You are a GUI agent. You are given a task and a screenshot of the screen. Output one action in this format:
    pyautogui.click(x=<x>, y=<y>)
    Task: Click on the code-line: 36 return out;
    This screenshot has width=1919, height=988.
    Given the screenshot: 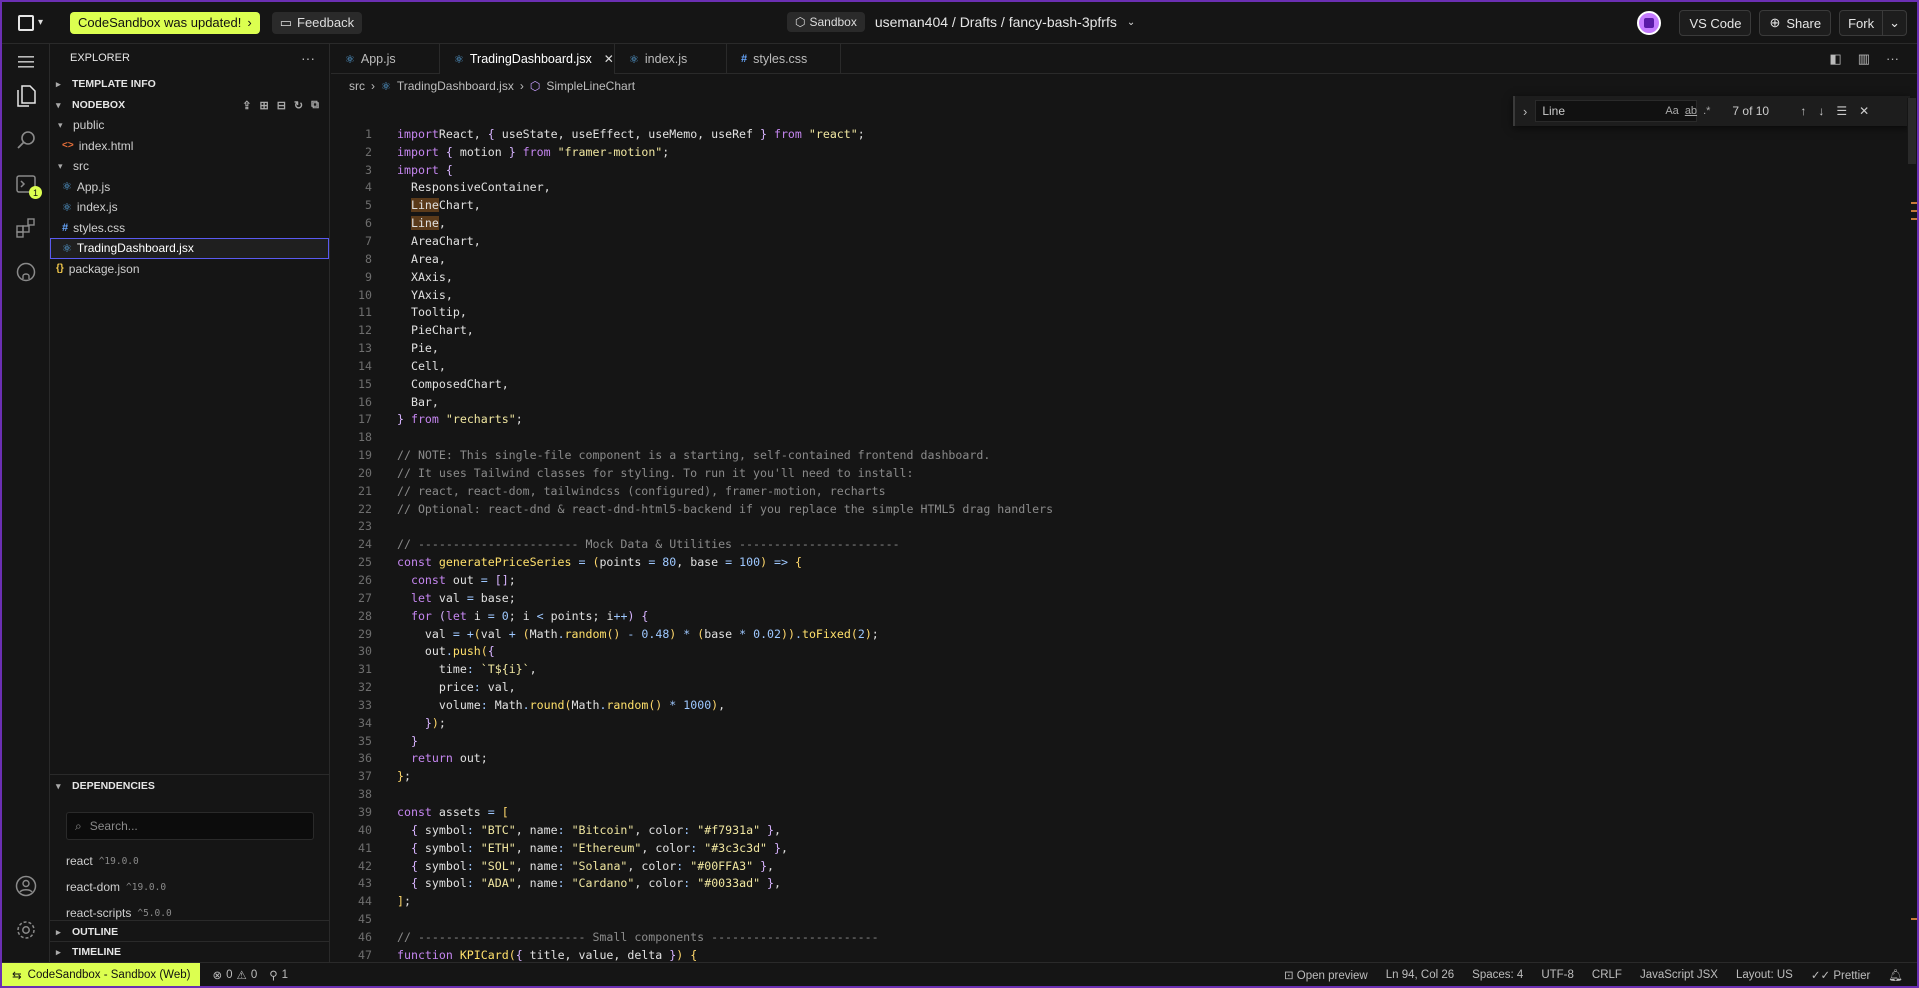 What is the action you would take?
    pyautogui.click(x=692, y=759)
    